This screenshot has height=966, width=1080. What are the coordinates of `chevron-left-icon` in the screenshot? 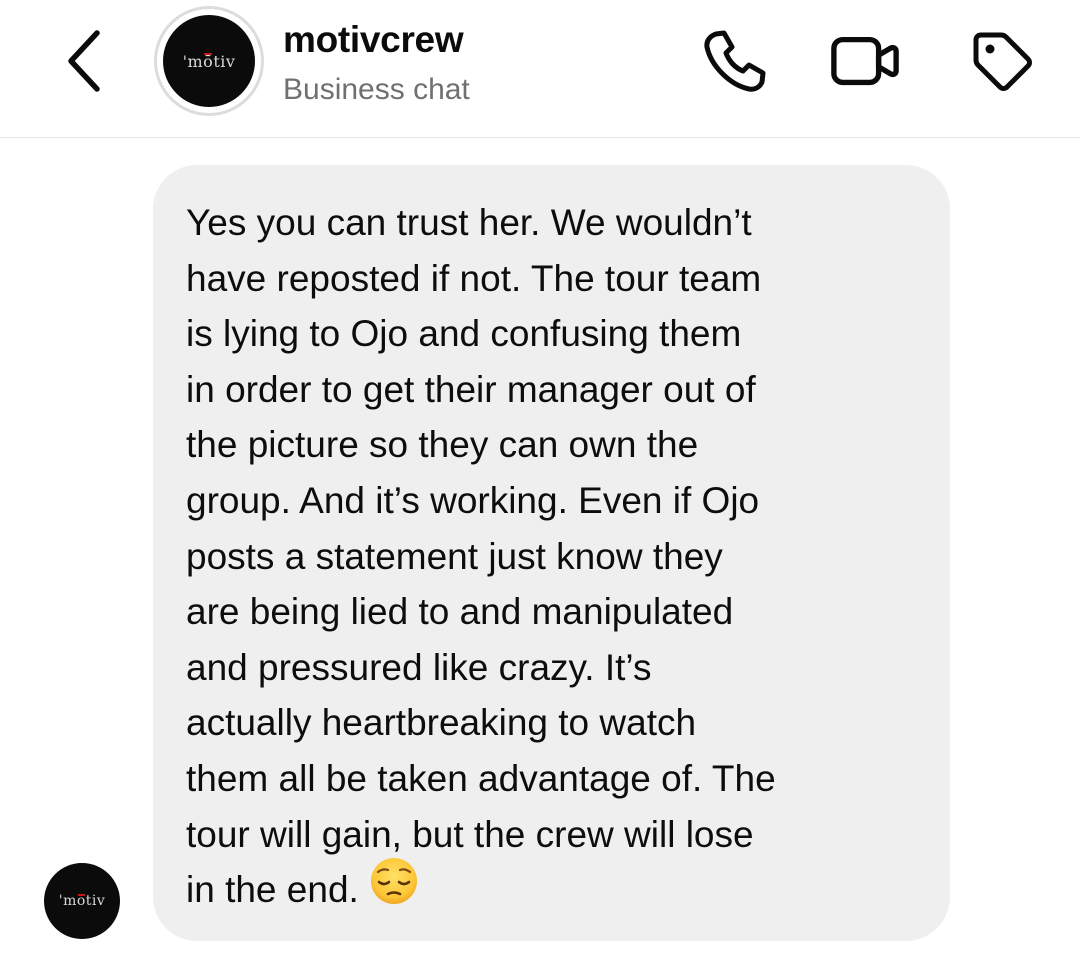 It's located at (84, 61).